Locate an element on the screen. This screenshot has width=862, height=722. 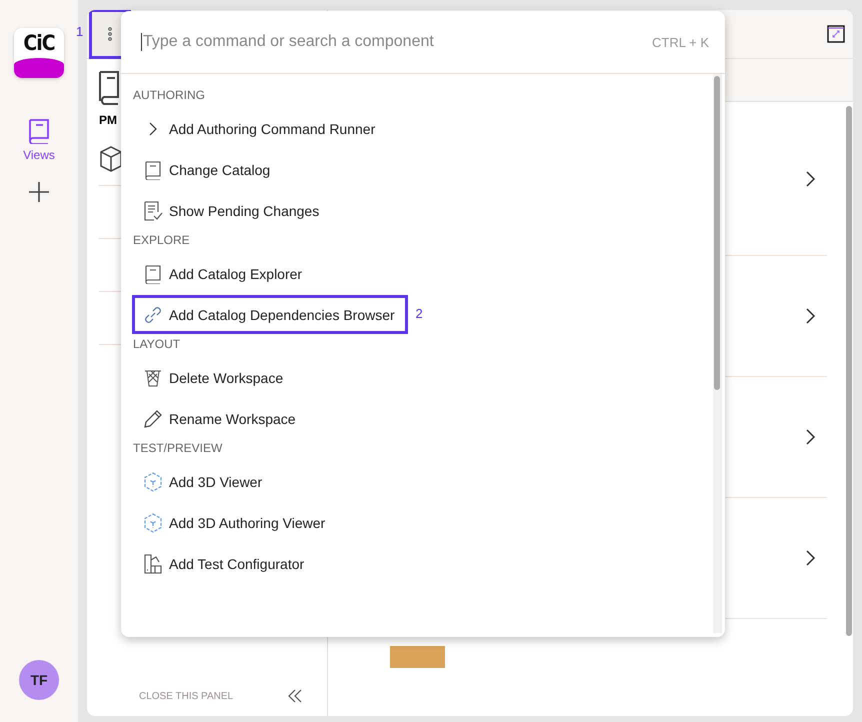
panel-heading: PM is located at coordinates (108, 120).